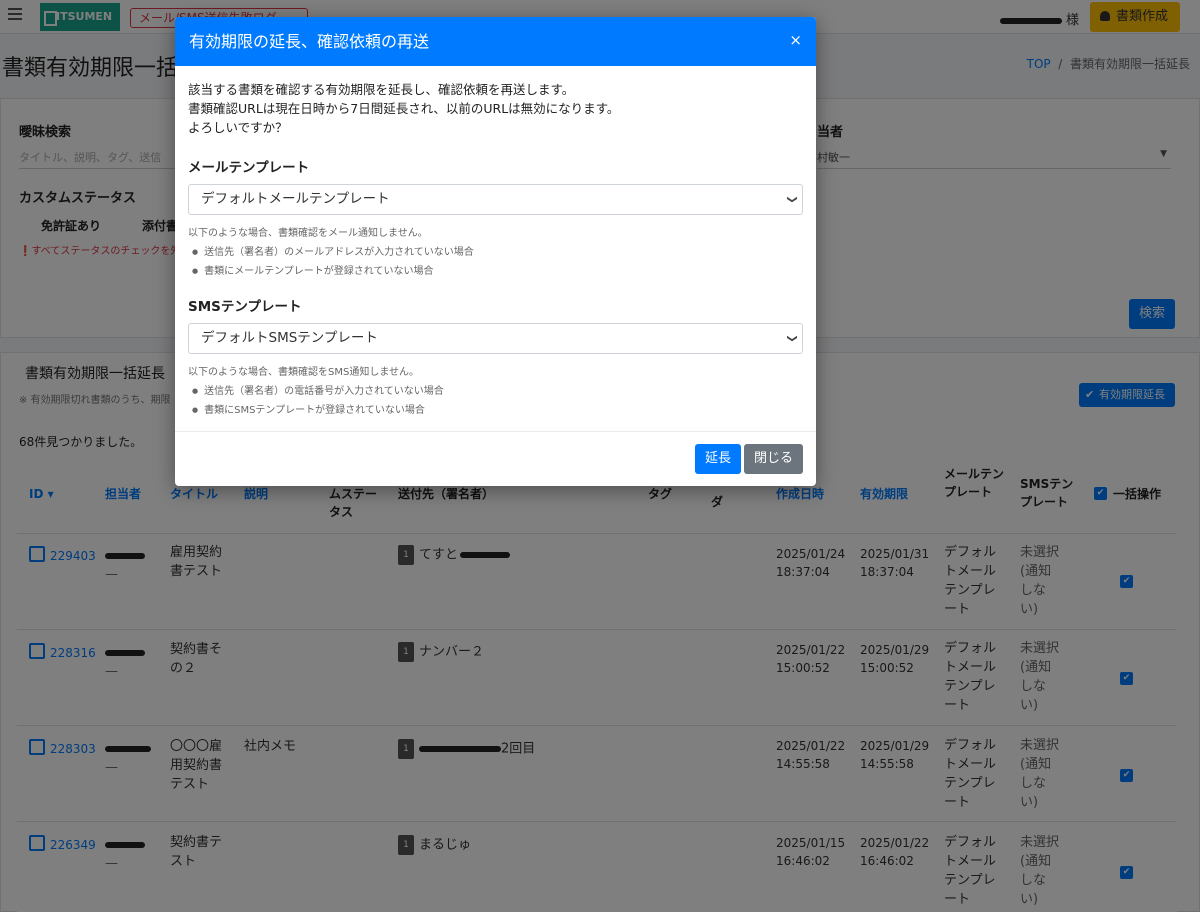 The image size is (1200, 912). I want to click on mail-help-item: 書類にメールテンプレートが登録されていない場合, so click(497, 271).